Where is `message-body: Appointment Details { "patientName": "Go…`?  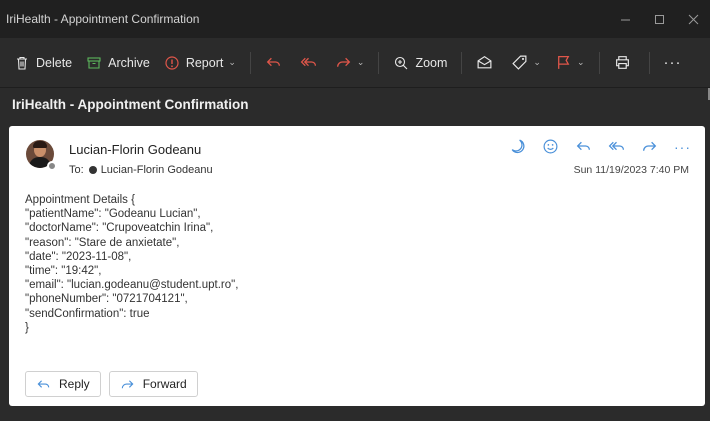 message-body: Appointment Details { "patientName": "Go… is located at coordinates (131, 264).